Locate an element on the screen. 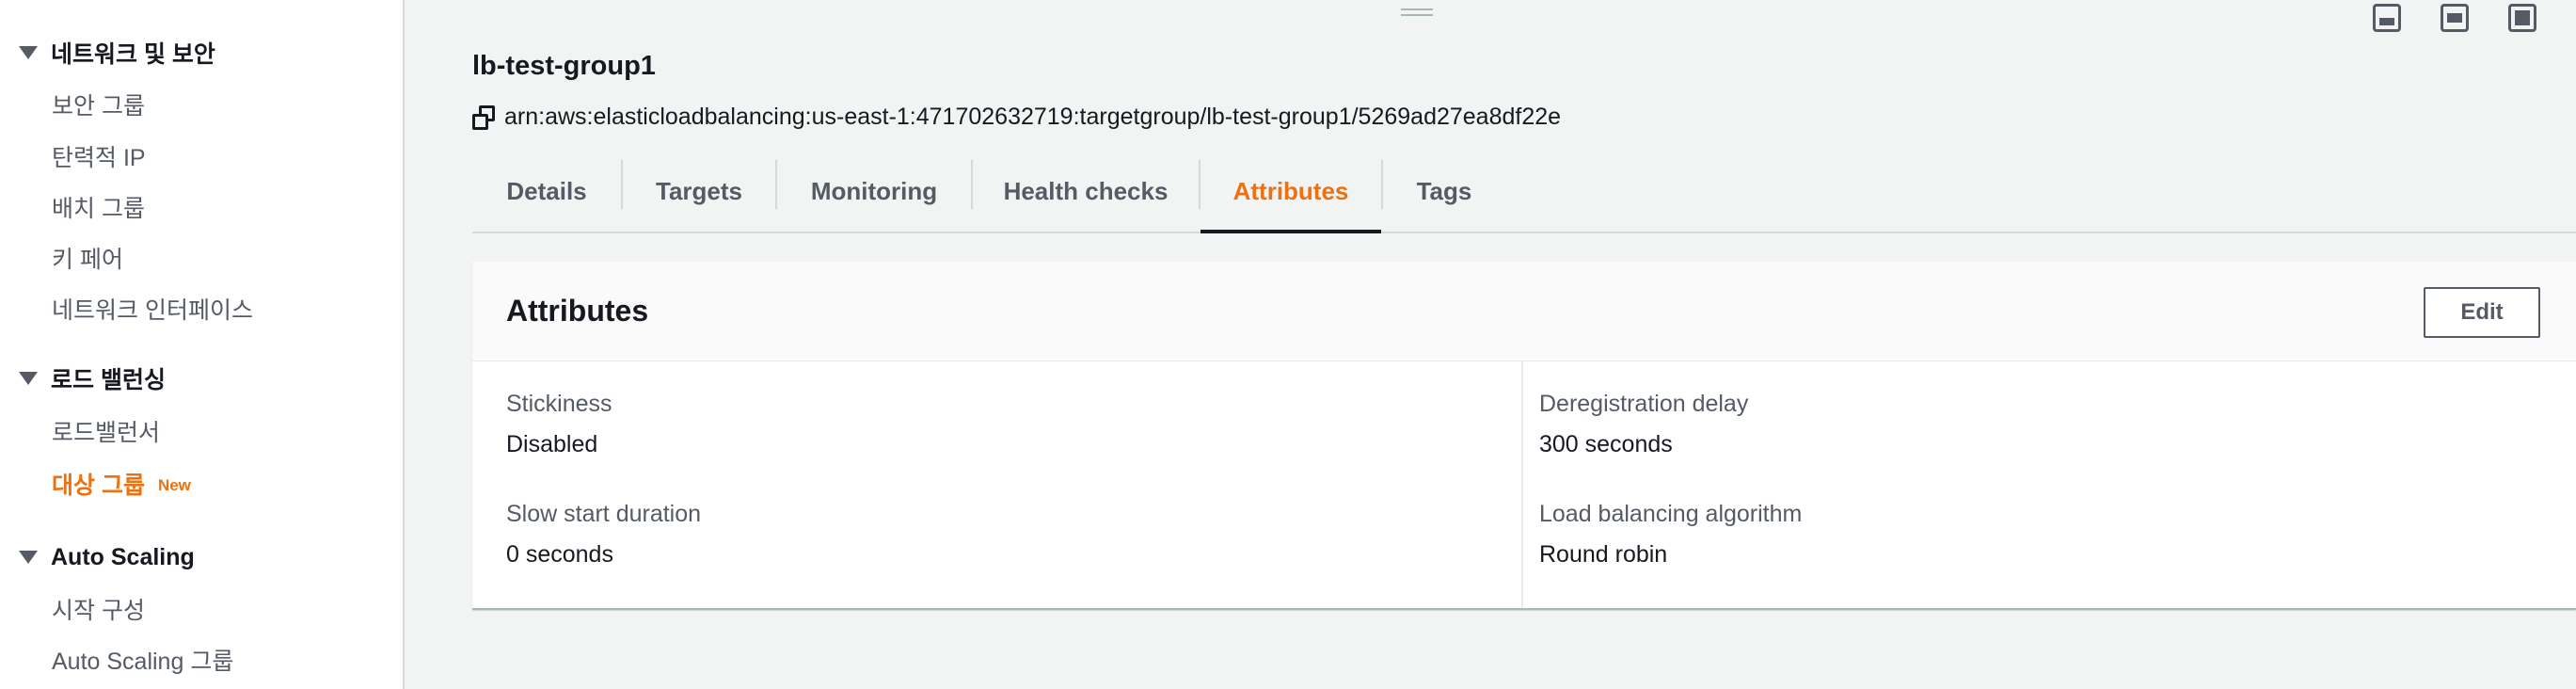 The width and height of the screenshot is (2576, 689). tab-health-checks: Health checks is located at coordinates (1086, 192).